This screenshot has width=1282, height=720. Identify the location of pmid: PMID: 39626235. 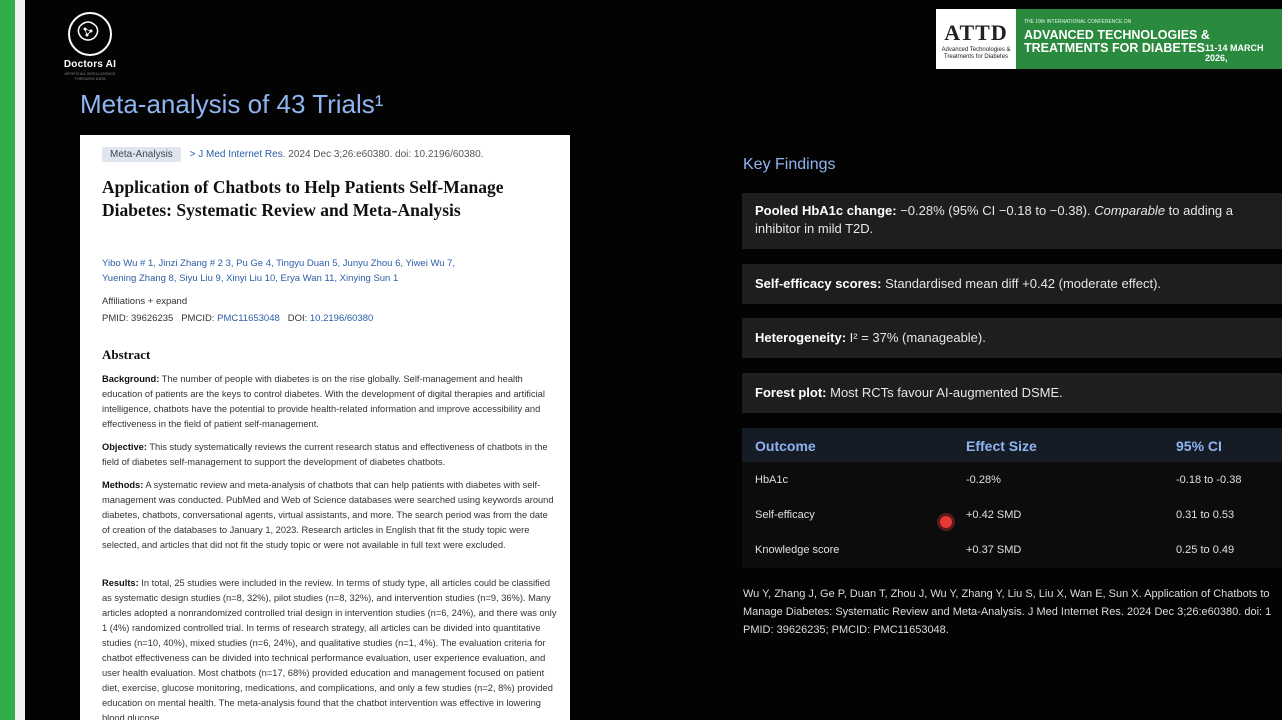
(138, 318).